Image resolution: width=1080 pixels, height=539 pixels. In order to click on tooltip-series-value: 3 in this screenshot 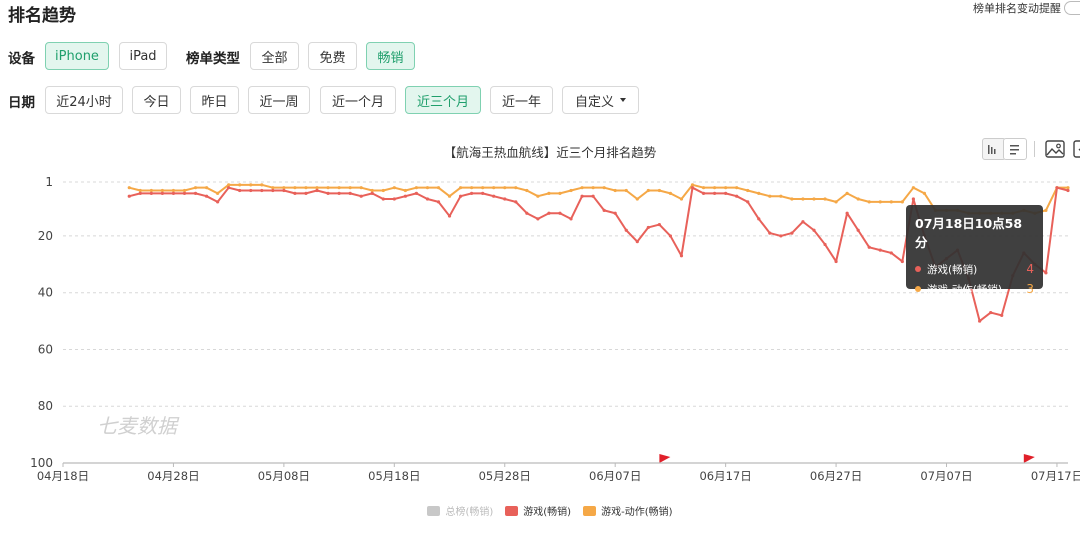, I will do `click(1030, 289)`.